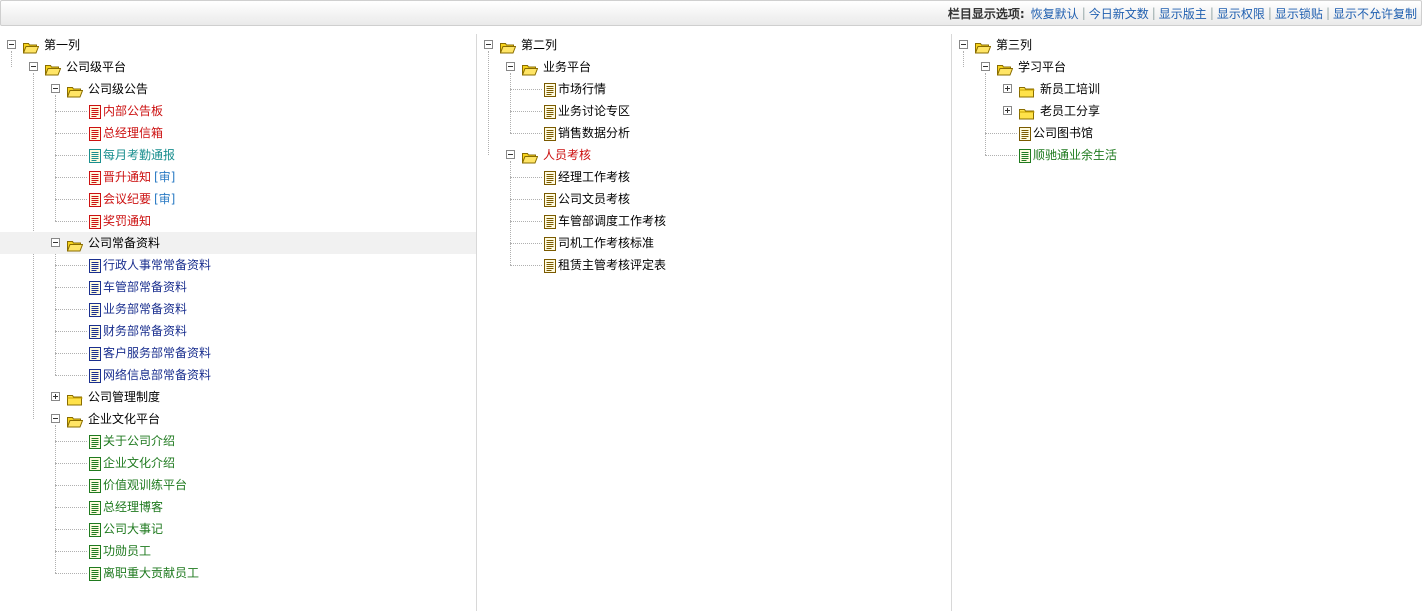  What do you see at coordinates (238, 199) in the screenshot?
I see `tree-item-row: 会议纪要 [审]` at bounding box center [238, 199].